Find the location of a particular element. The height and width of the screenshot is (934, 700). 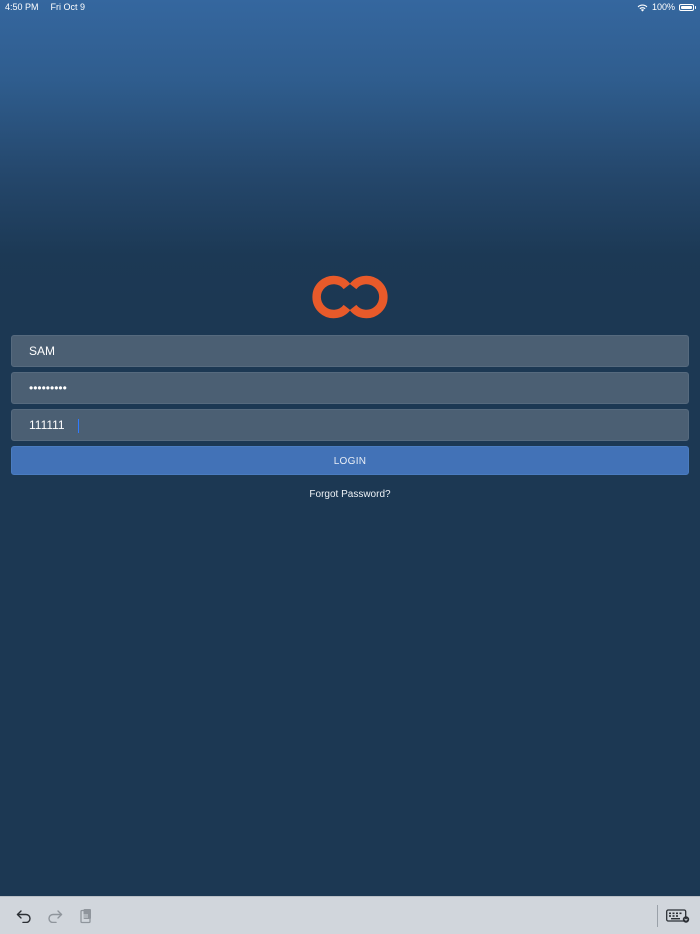

code-field is located at coordinates (350, 425).